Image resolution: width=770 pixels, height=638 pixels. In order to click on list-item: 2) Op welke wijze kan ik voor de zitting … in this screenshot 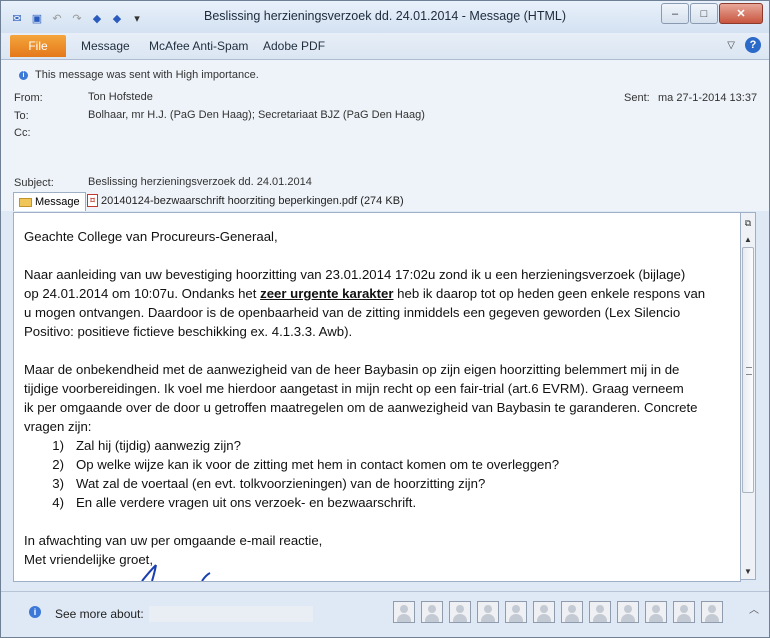, I will do `click(306, 464)`.